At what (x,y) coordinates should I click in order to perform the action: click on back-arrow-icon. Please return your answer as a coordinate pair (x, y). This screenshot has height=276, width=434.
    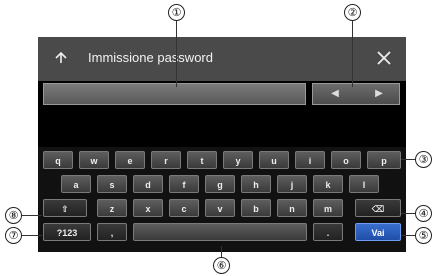
    Looking at the image, I should click on (61, 58).